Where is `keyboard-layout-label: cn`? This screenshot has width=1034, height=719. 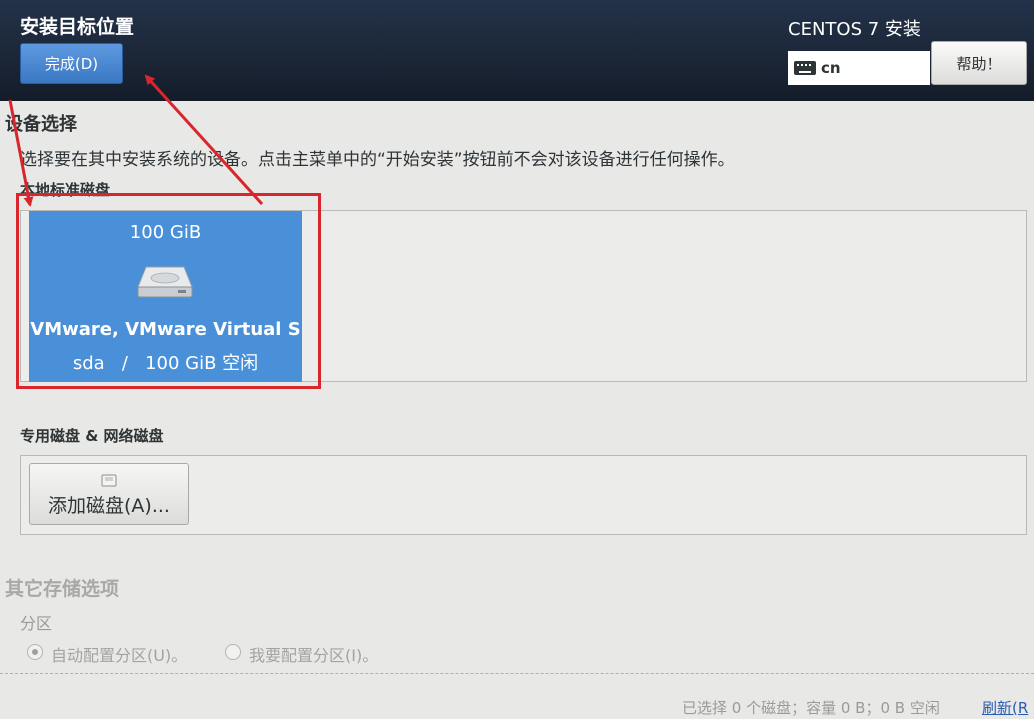 keyboard-layout-label: cn is located at coordinates (831, 68).